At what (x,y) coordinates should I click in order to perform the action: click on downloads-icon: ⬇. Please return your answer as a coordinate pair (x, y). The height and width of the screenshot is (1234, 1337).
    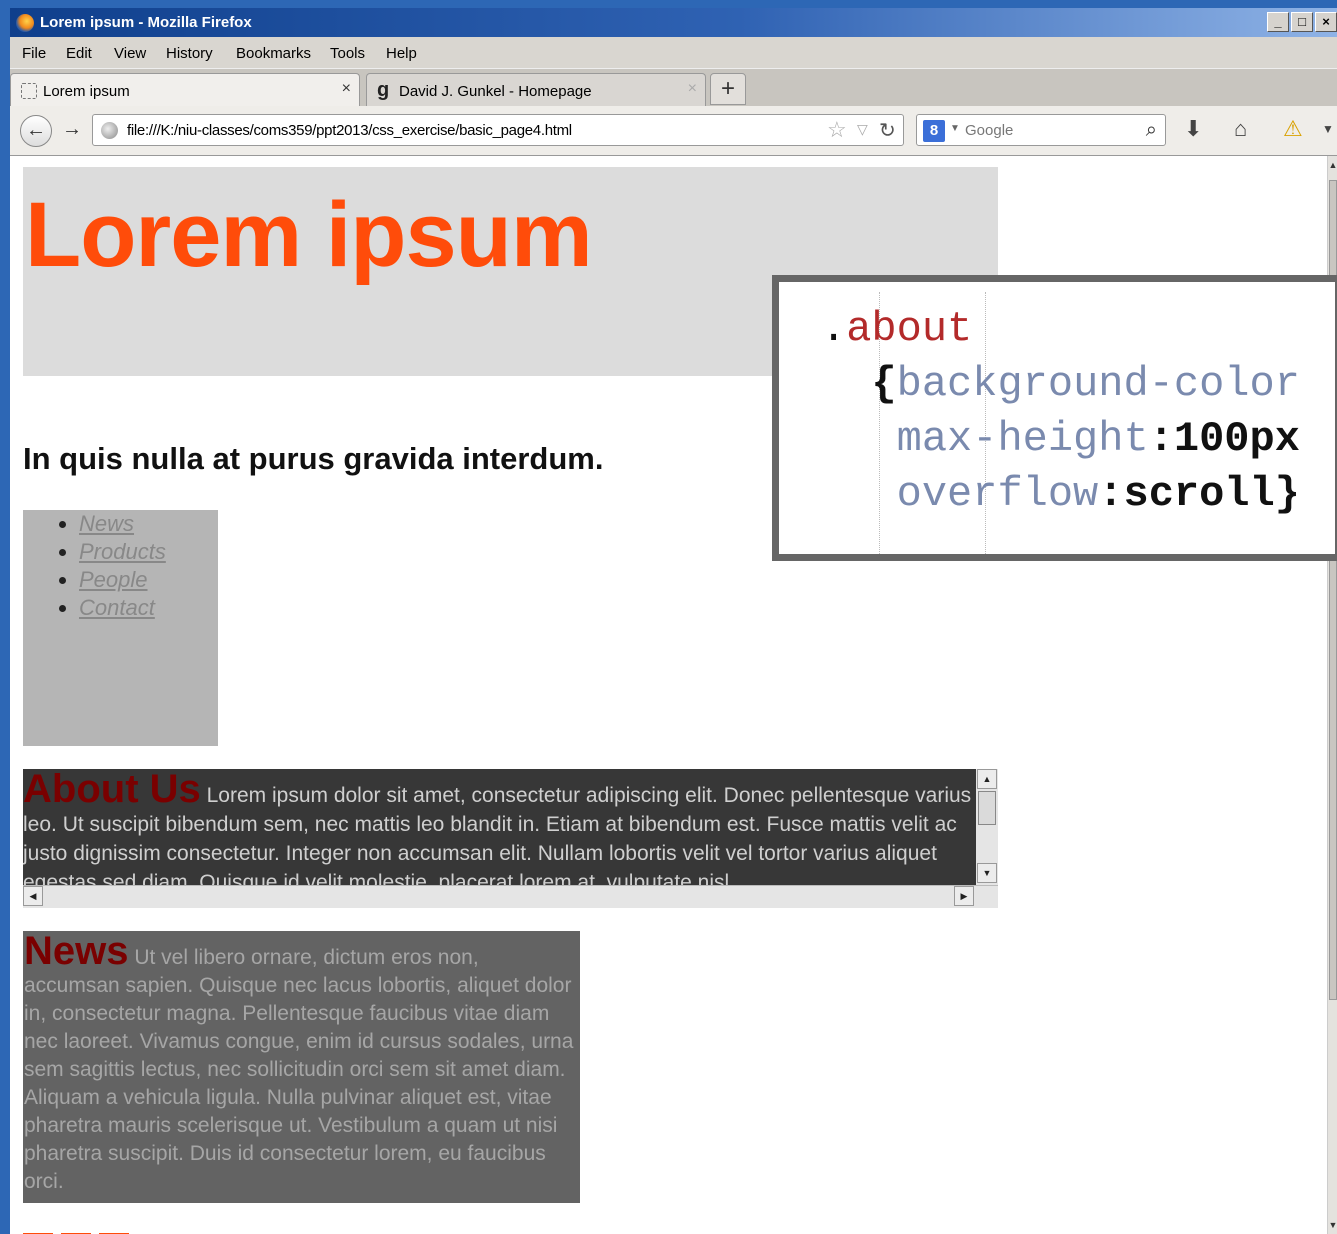
    Looking at the image, I should click on (1193, 129).